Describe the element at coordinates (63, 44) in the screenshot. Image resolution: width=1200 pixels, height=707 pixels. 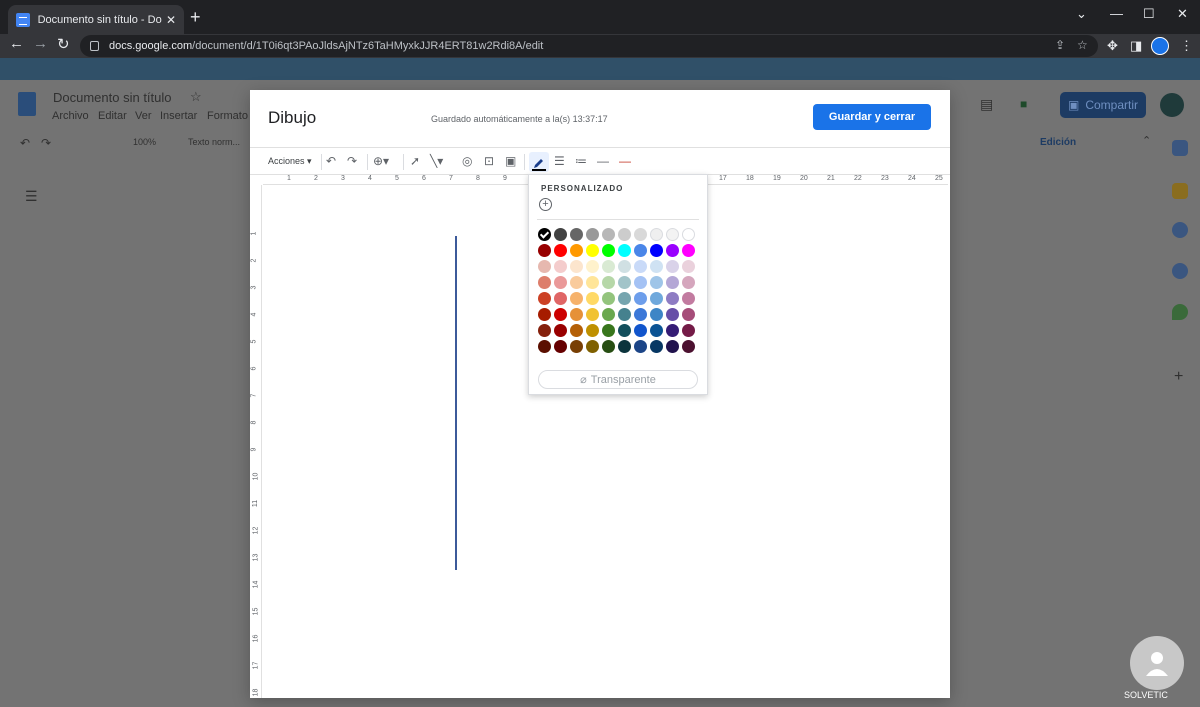
I see `reload-icon: ↻` at that location.